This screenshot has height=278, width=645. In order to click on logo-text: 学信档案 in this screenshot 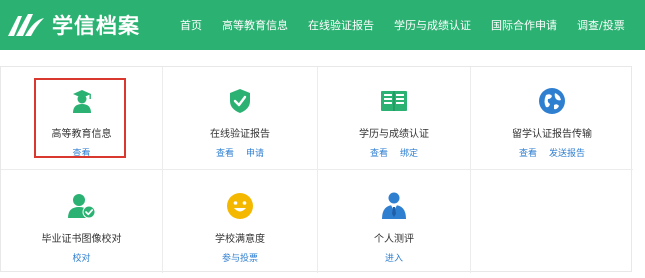, I will do `click(96, 26)`.